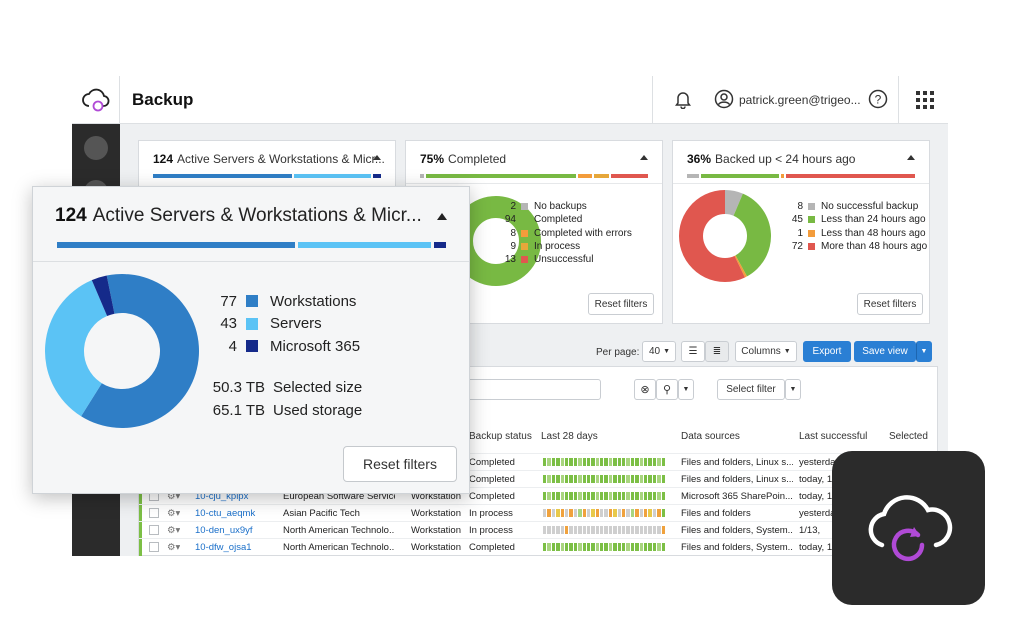  Describe the element at coordinates (563, 219) in the screenshot. I see `legend-item: 94 Completed` at that location.